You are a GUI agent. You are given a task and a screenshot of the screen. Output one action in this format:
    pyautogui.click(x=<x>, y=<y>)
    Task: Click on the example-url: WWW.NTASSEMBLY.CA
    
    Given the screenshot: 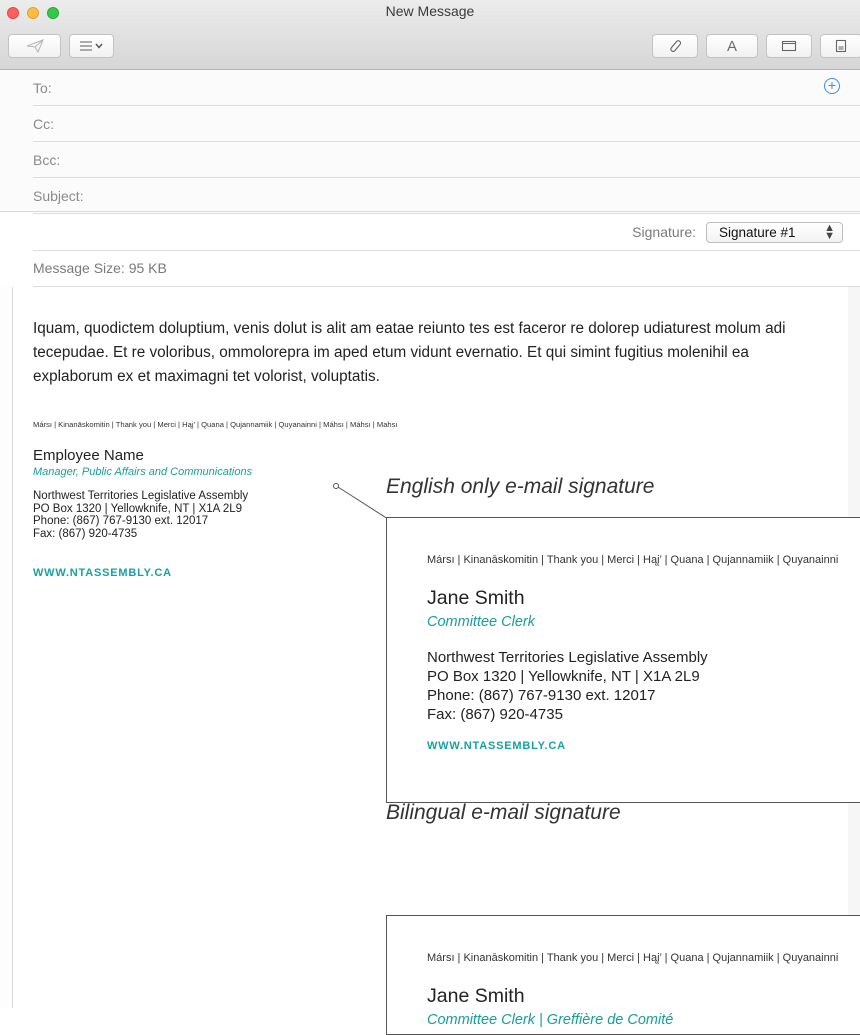 What is the action you would take?
    pyautogui.click(x=496, y=746)
    